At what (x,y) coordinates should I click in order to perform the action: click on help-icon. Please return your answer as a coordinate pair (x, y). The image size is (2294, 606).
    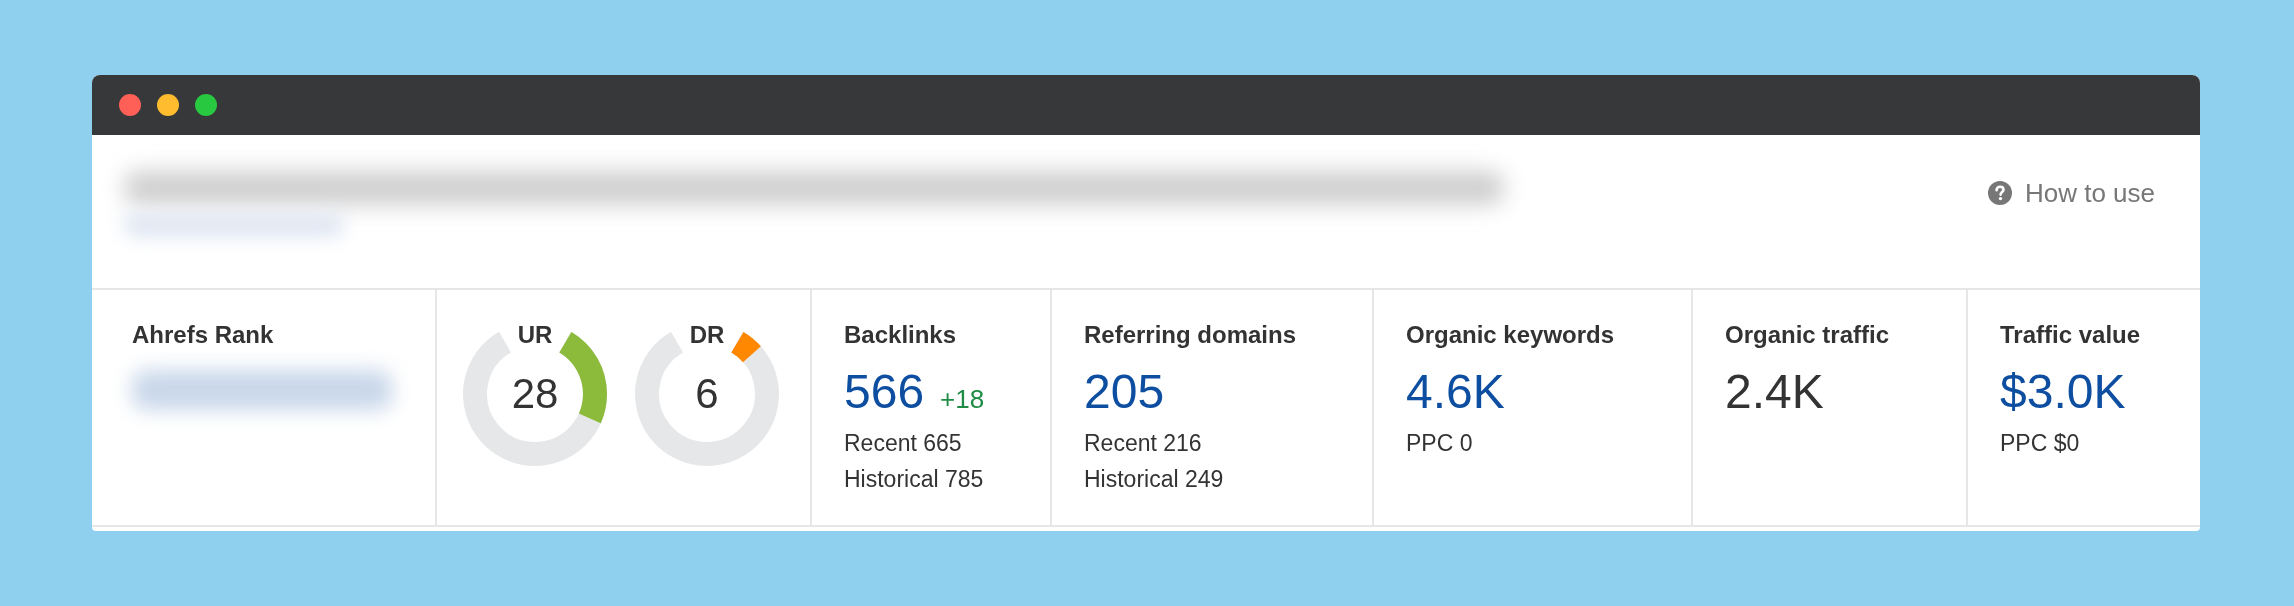
    Looking at the image, I should click on (1999, 193).